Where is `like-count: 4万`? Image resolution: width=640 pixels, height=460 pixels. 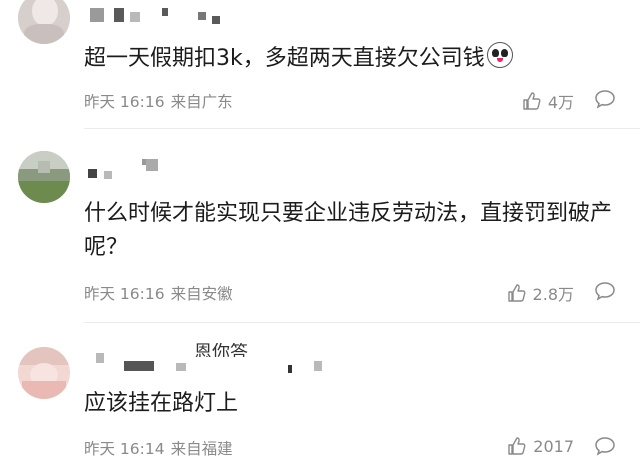
like-count: 4万 is located at coordinates (560, 102).